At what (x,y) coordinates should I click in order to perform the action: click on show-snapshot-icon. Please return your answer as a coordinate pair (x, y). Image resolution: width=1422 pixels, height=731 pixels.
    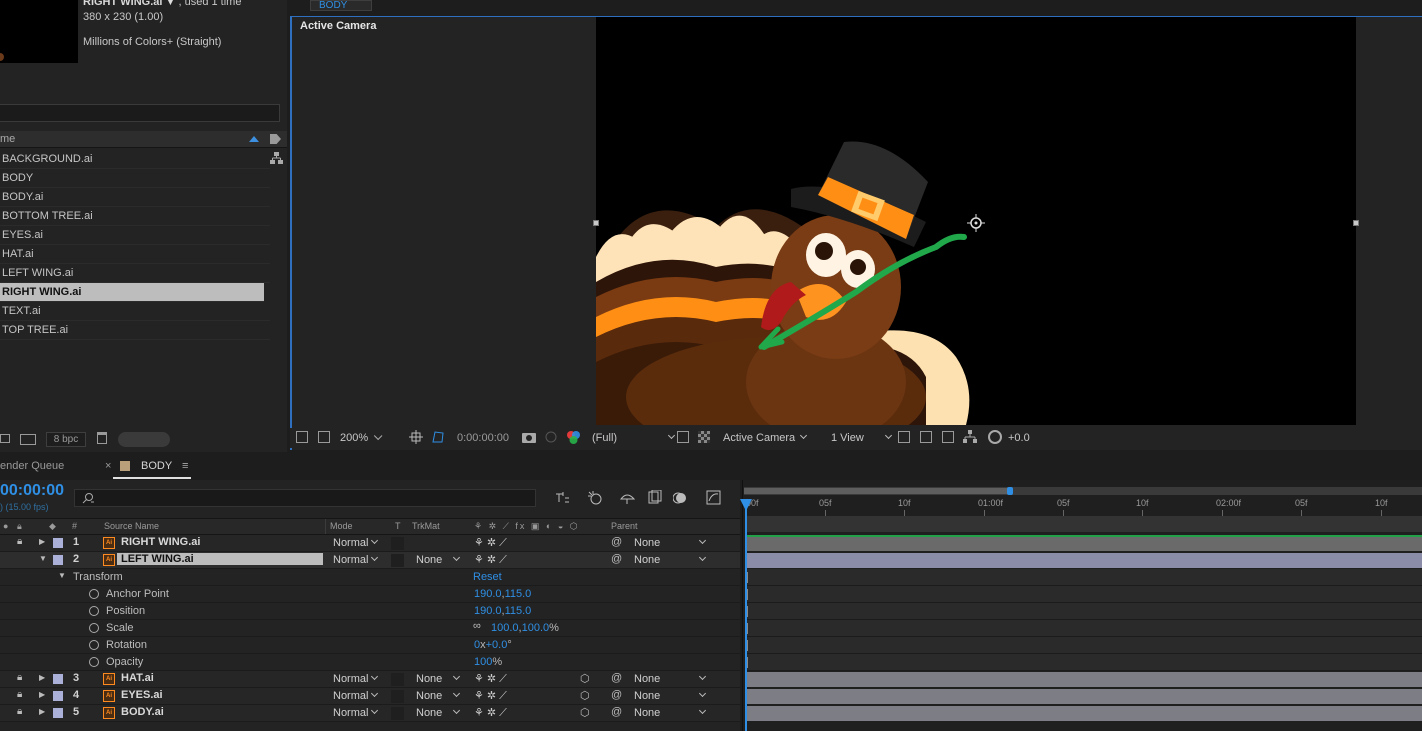
    Looking at the image, I should click on (551, 437).